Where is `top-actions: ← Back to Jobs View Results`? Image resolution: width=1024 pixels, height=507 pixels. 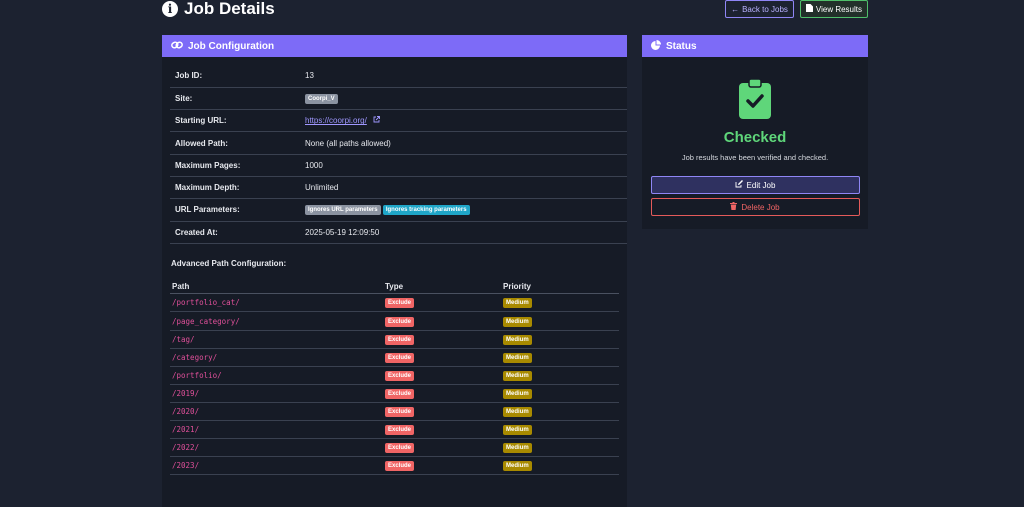
top-actions: ← Back to Jobs View Results is located at coordinates (796, 9).